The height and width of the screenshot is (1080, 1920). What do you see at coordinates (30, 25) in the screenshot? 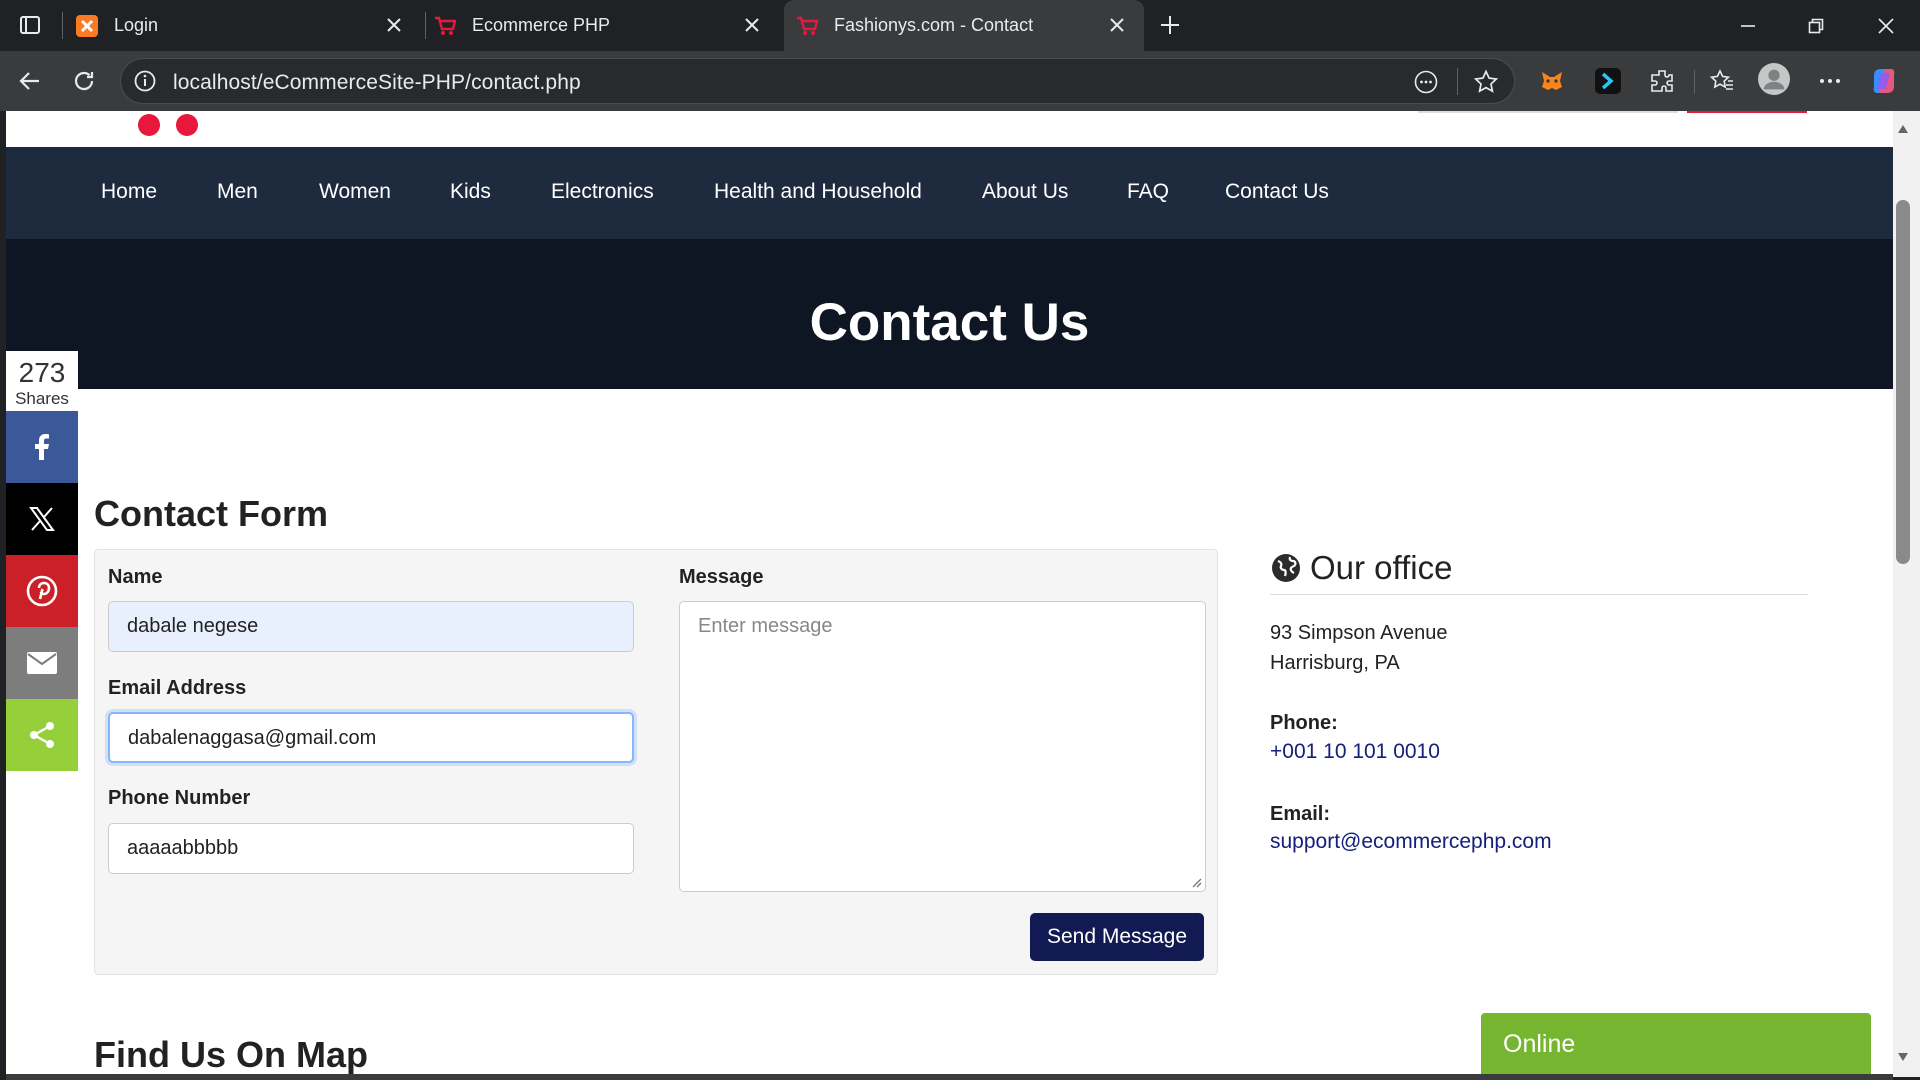
I see `tab-actions-icon` at bounding box center [30, 25].